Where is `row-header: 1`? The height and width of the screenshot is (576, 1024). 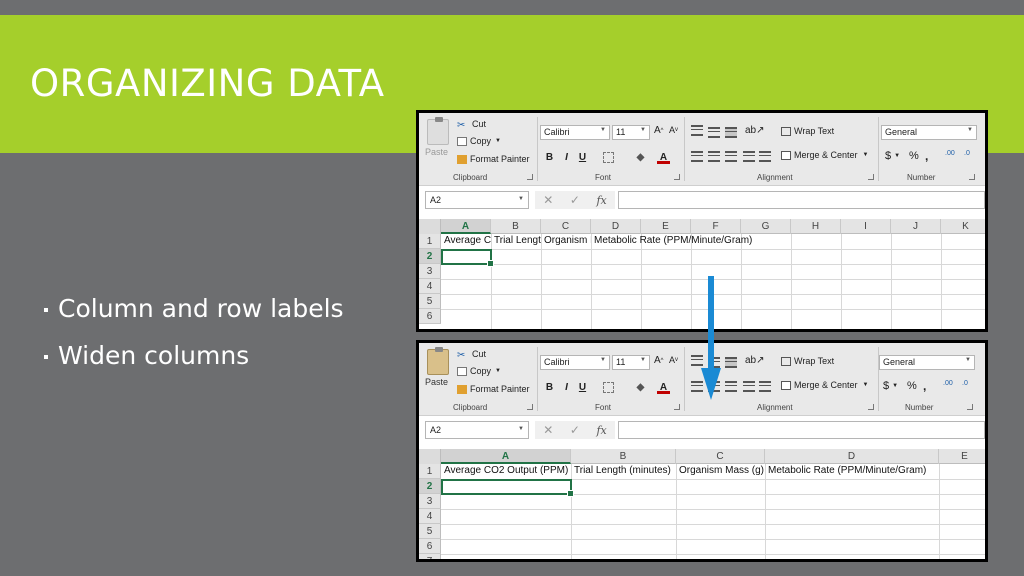
row-header: 1 is located at coordinates (430, 471).